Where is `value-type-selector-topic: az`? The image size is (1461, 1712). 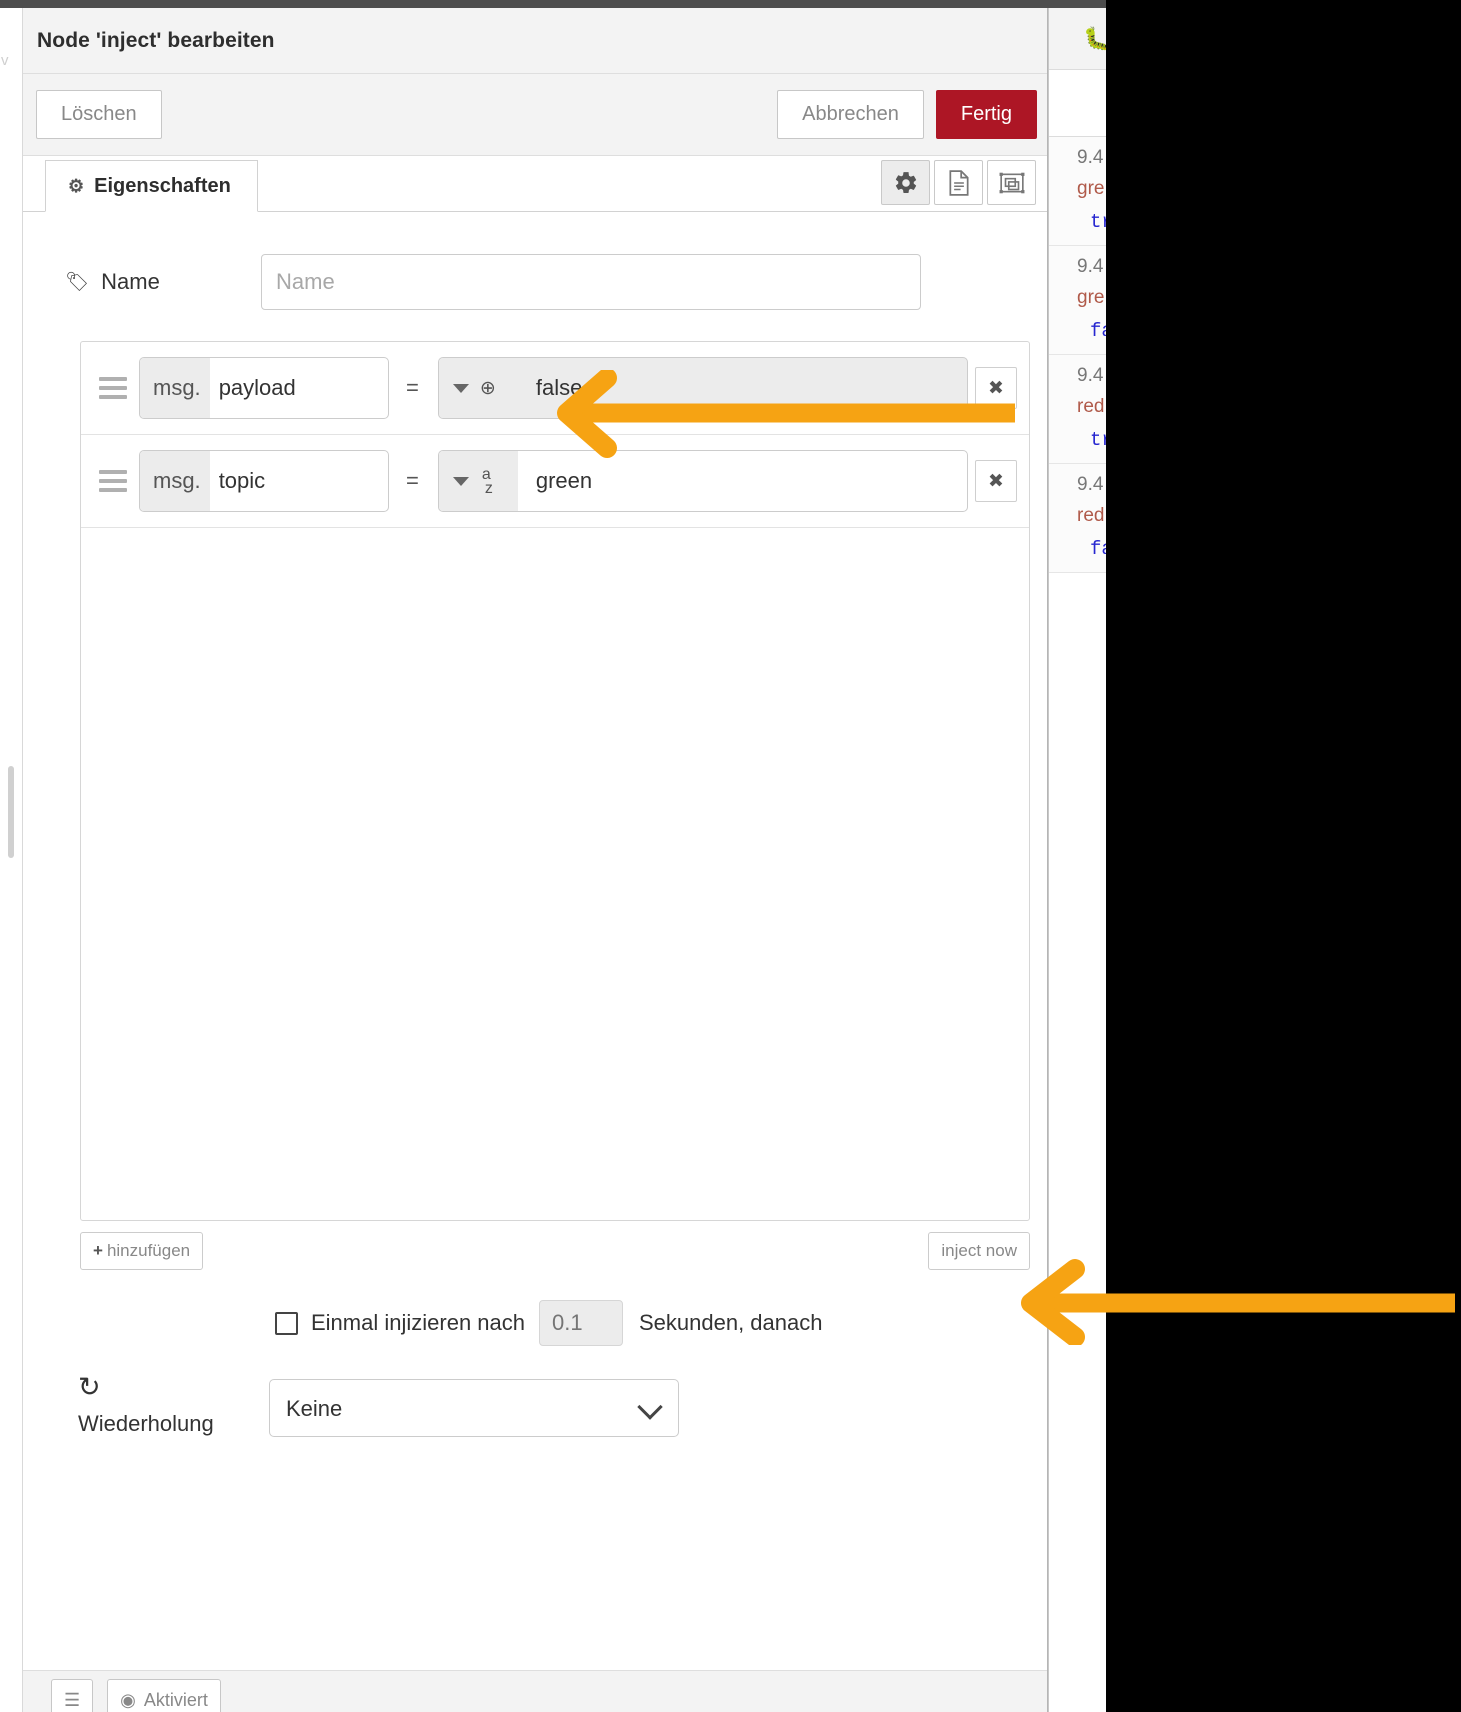
value-type-selector-topic: az is located at coordinates (478, 481).